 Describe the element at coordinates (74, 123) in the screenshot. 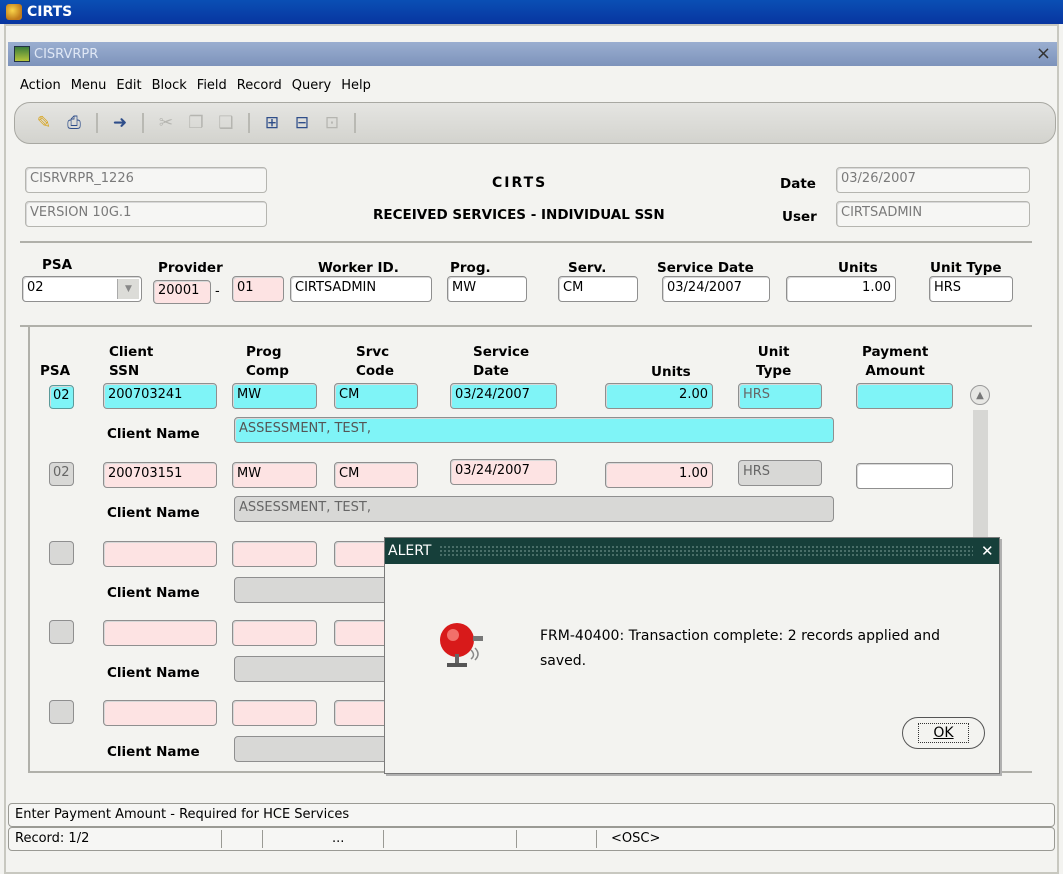

I see `print-icon: ⎙` at that location.